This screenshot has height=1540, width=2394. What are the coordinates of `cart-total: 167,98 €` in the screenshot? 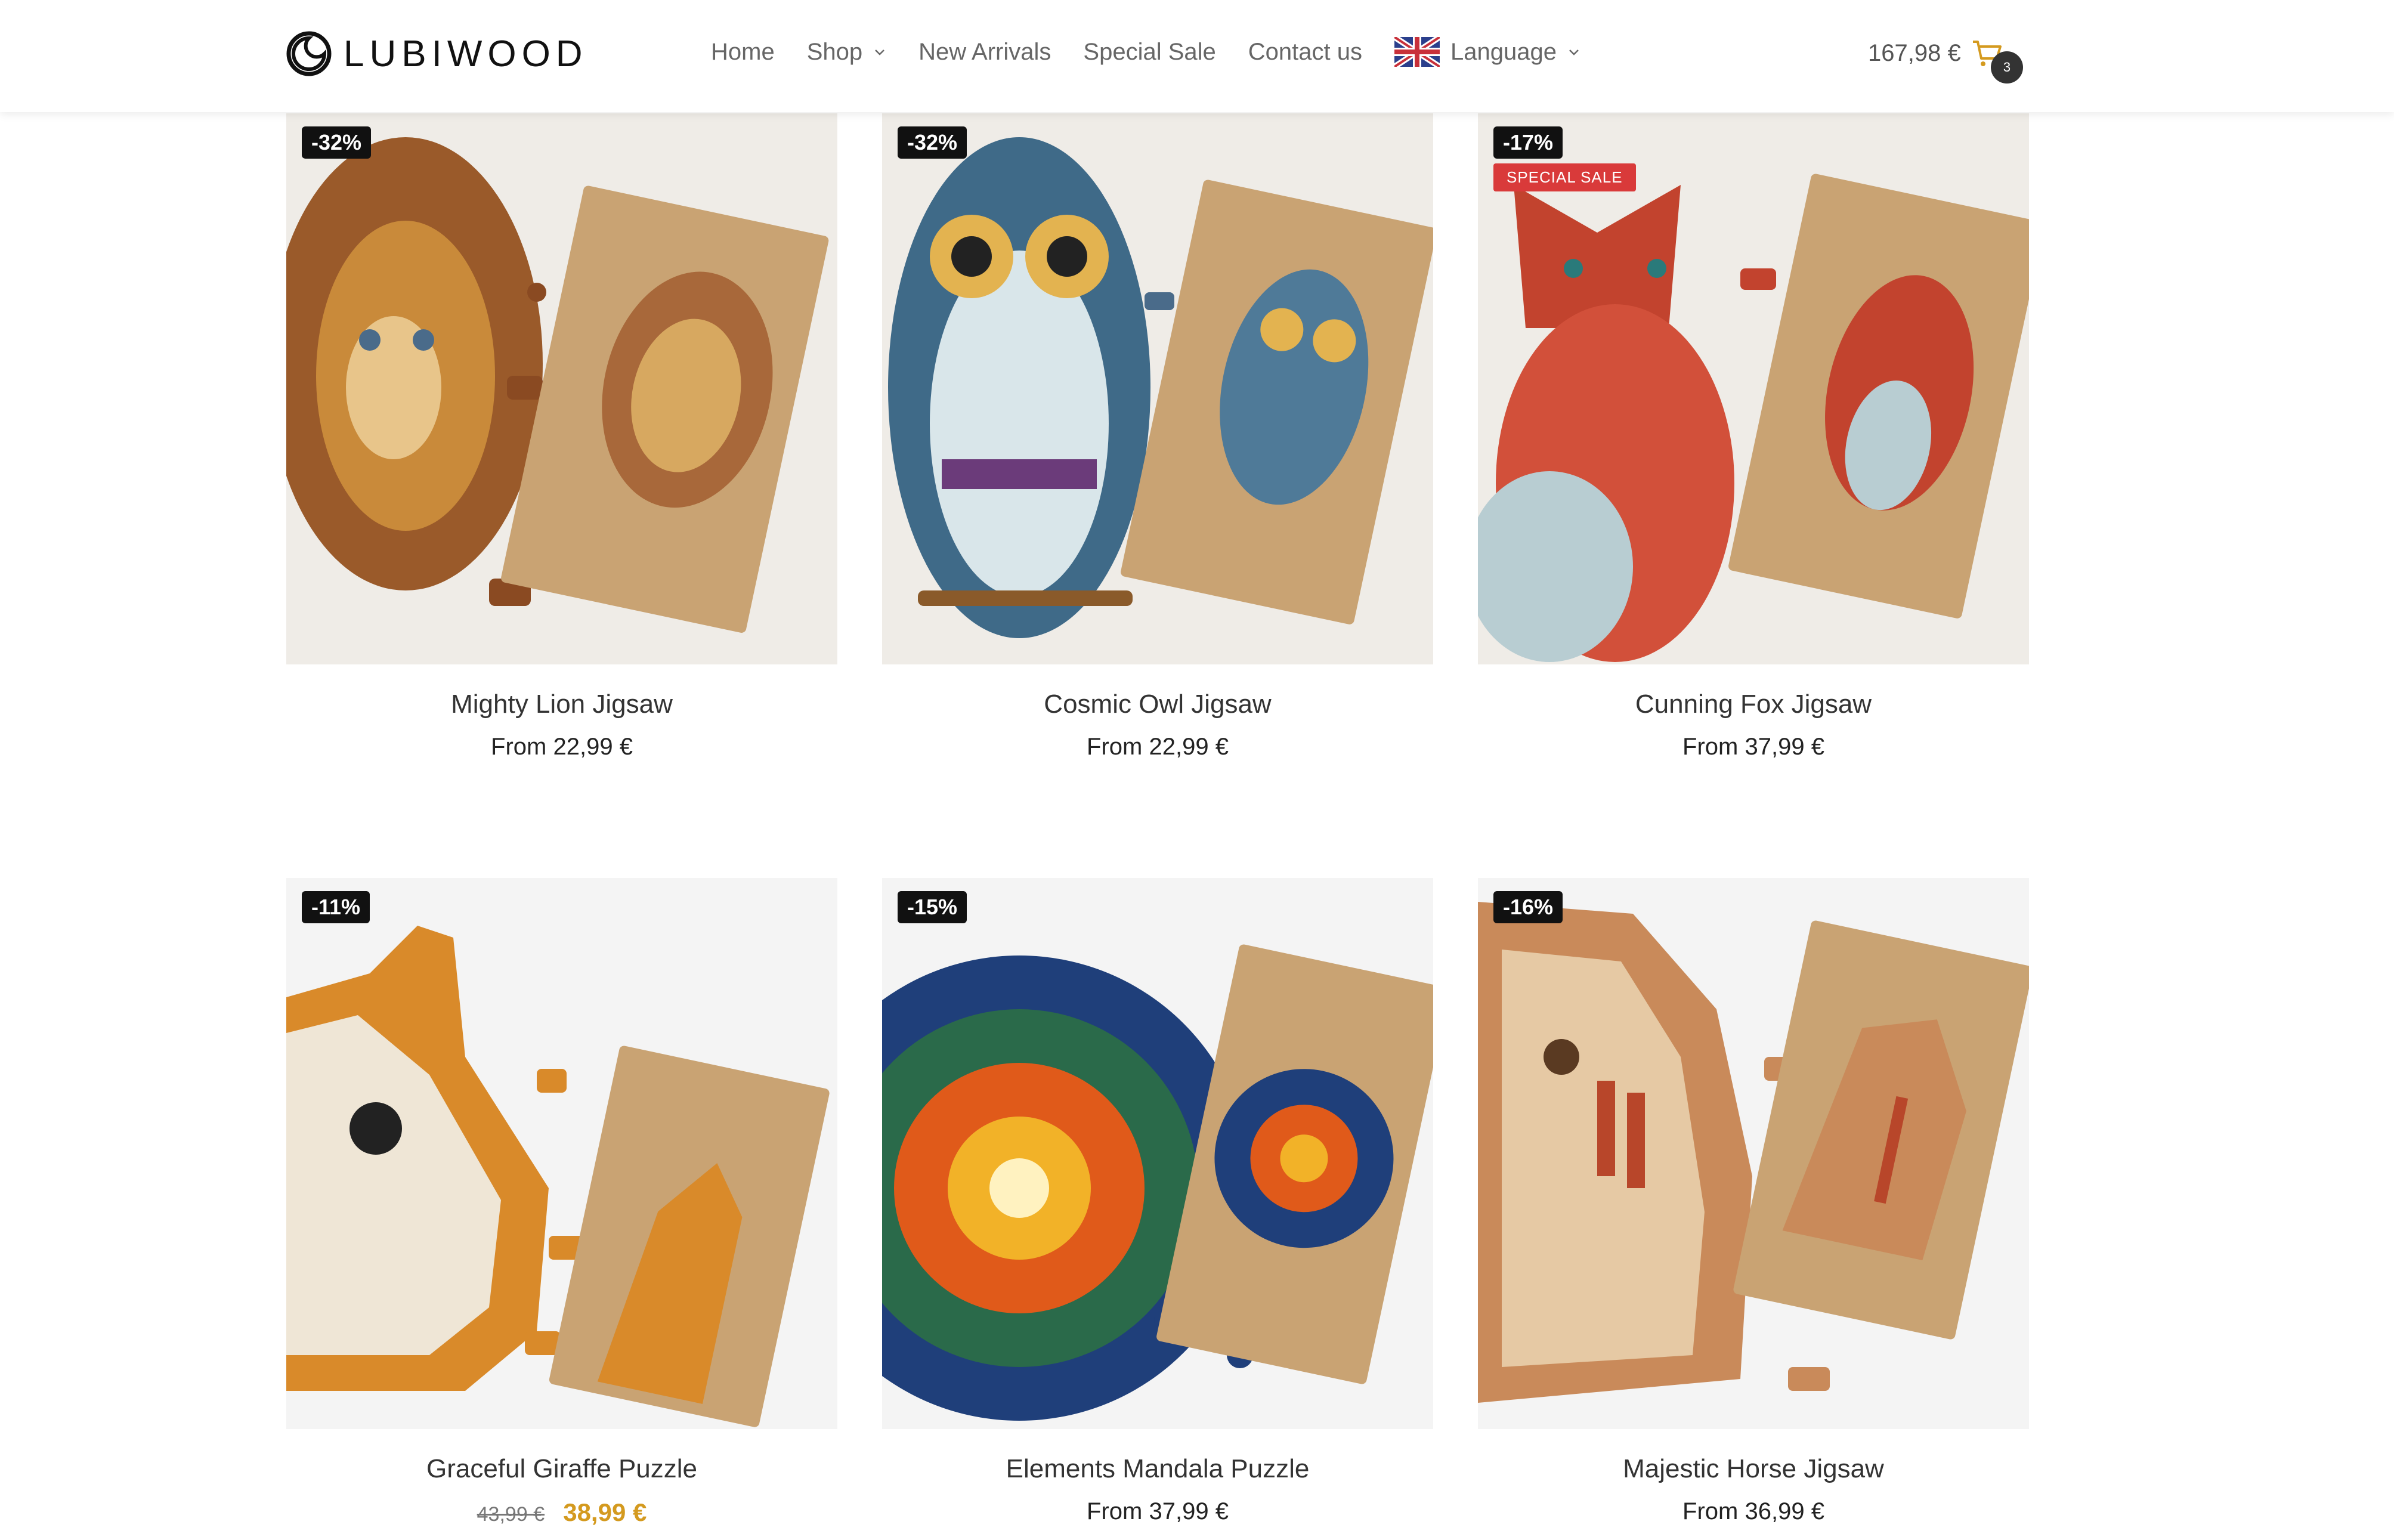 It's located at (1914, 53).